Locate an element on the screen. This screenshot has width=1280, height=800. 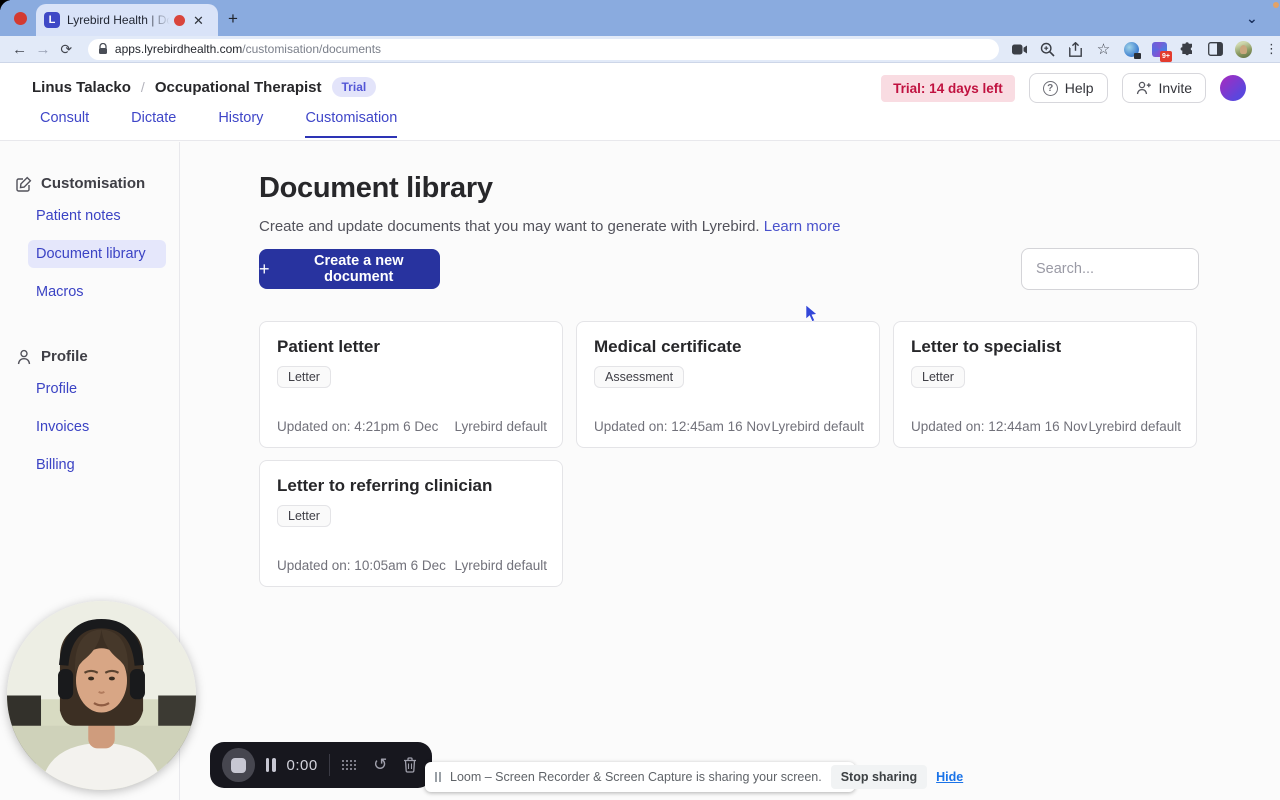
forward-icon: → is located at coordinates (42, 49).